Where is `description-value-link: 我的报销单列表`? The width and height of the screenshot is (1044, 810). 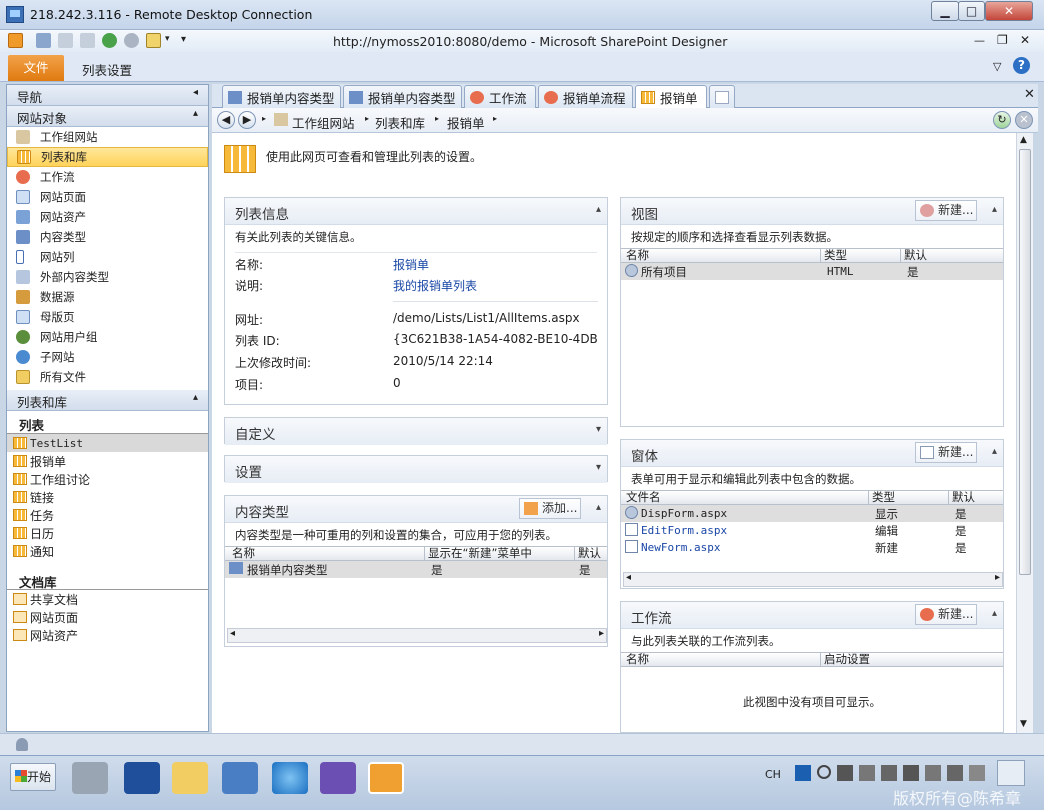
description-value-link: 我的报销单列表 is located at coordinates (435, 285).